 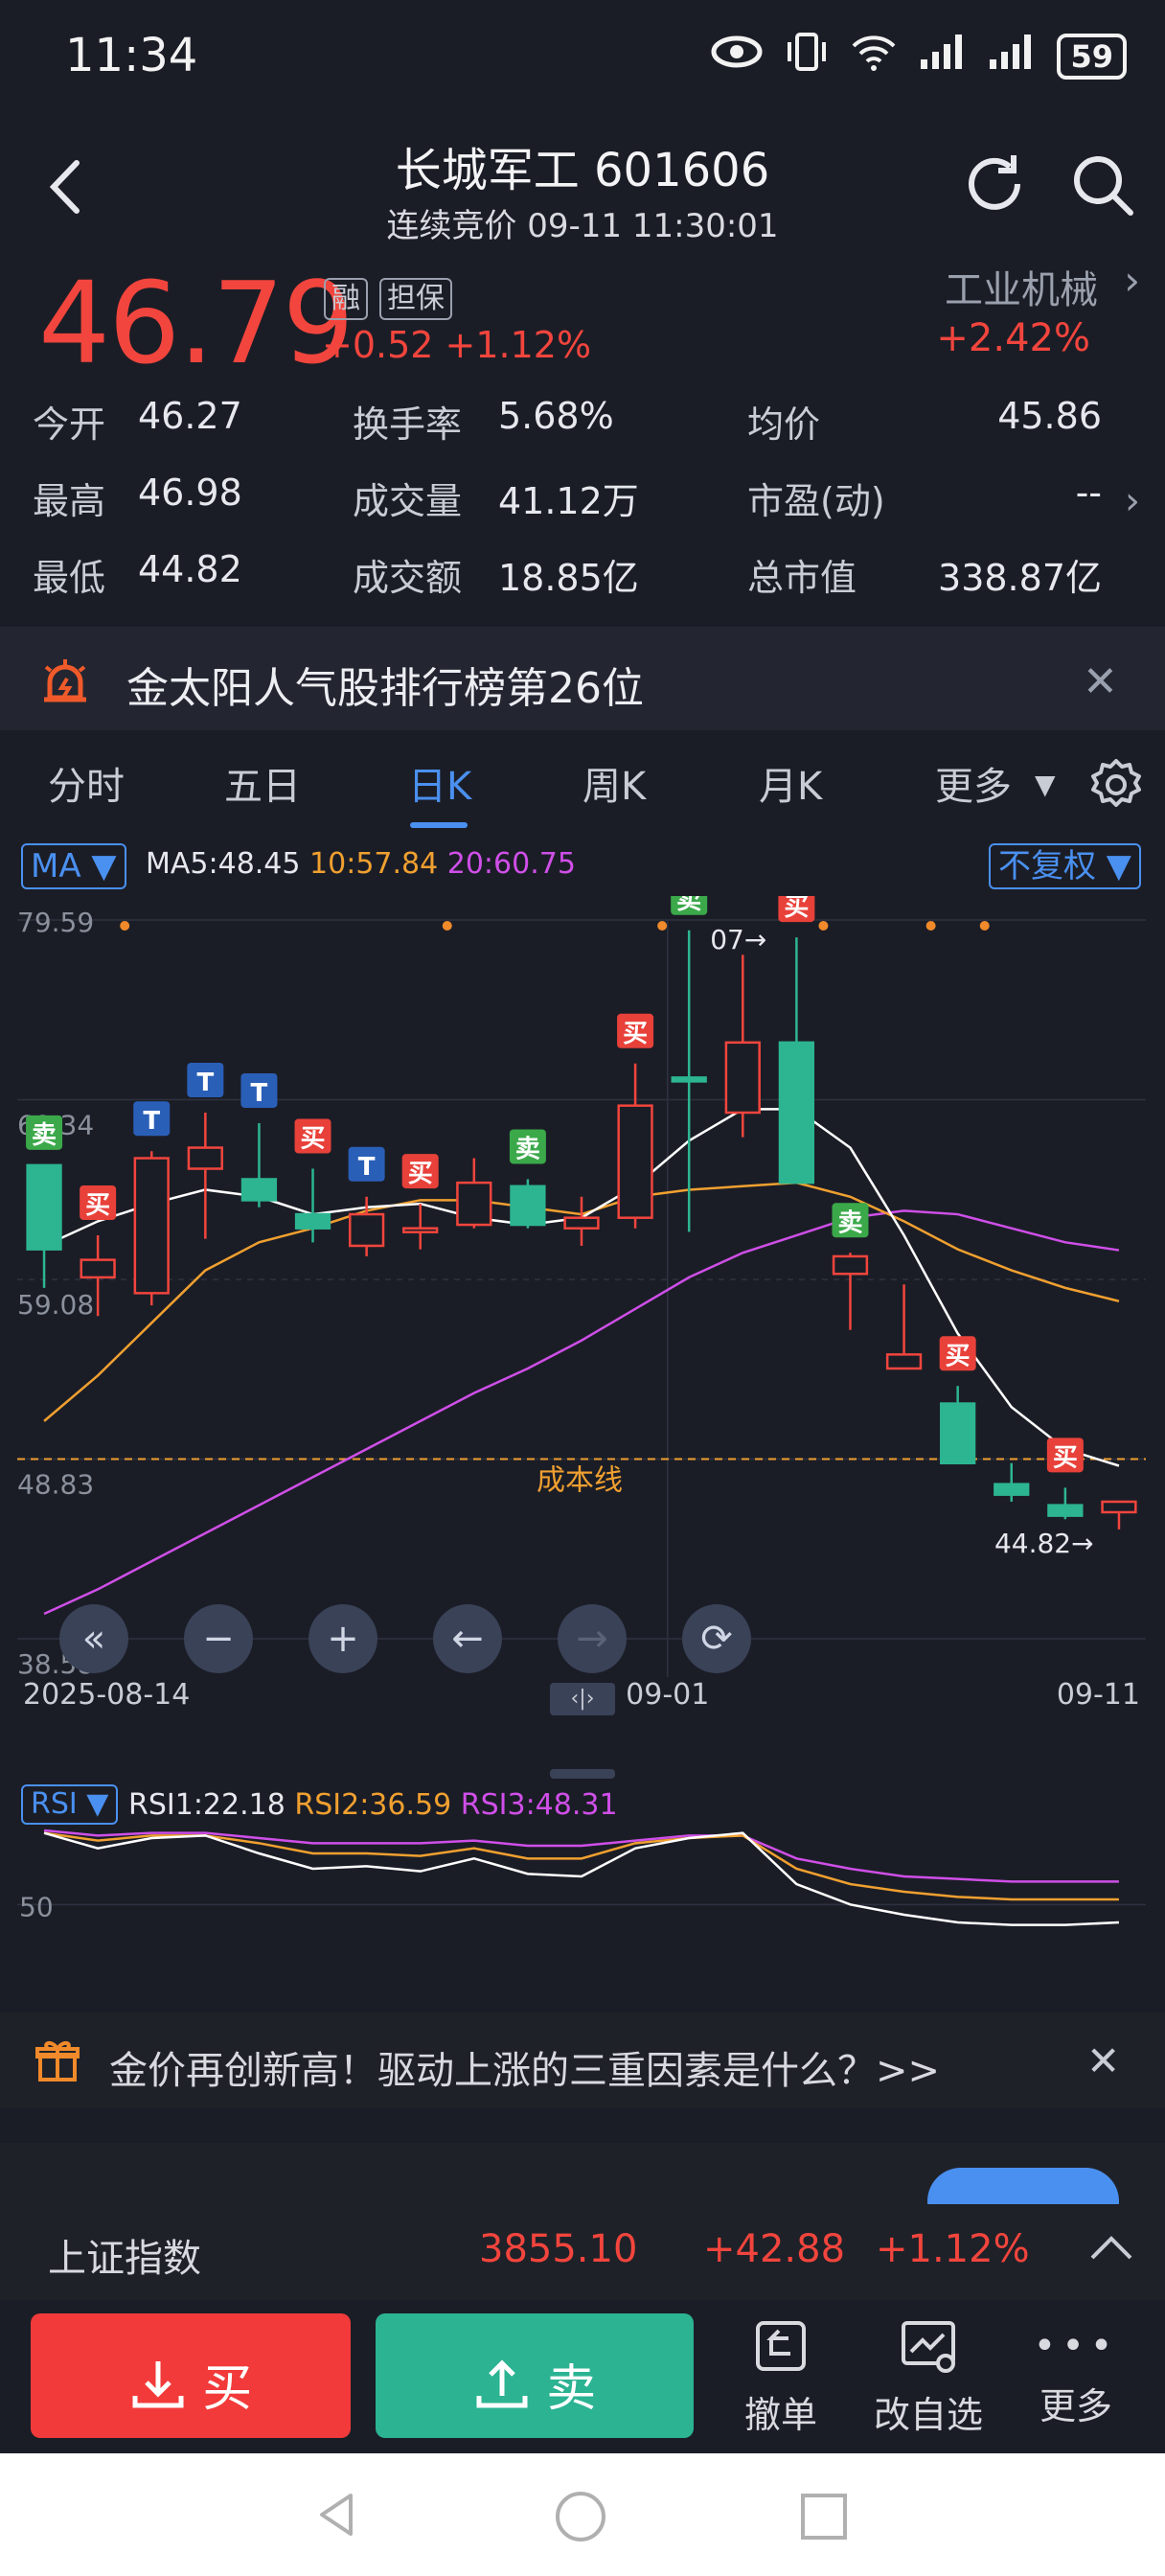 I want to click on x-tick-label: 2025-08-14, so click(x=107, y=1695).